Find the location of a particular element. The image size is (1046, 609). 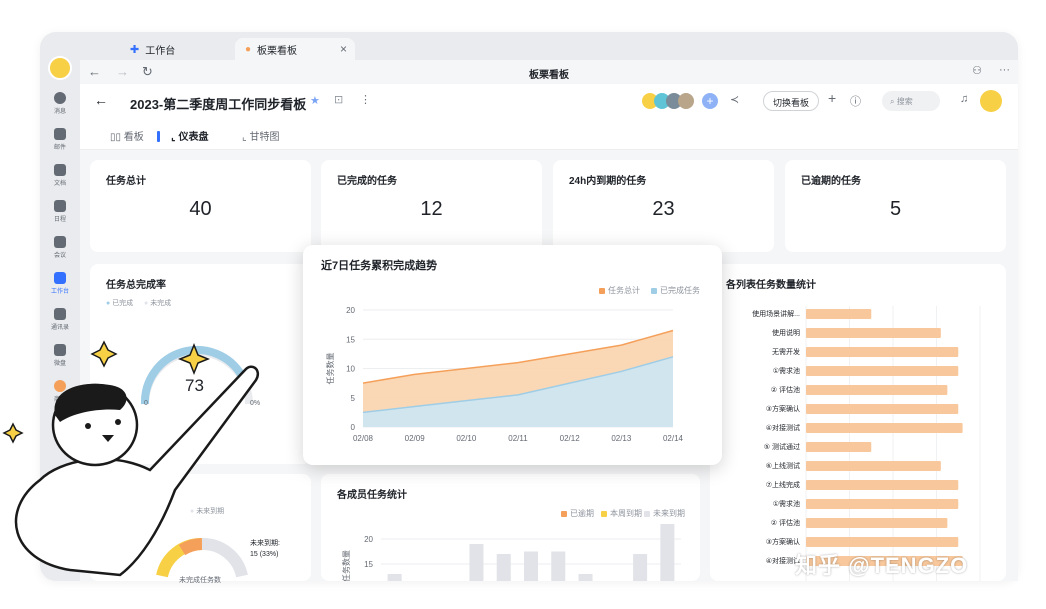

tab-label: 仪表盘 is located at coordinates (193, 137).